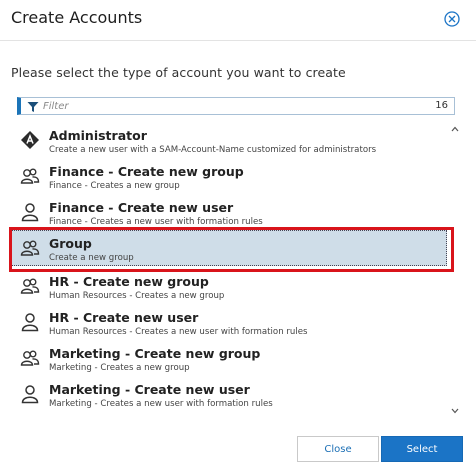 This screenshot has width=476, height=476. I want to click on close-button: Close, so click(338, 449).